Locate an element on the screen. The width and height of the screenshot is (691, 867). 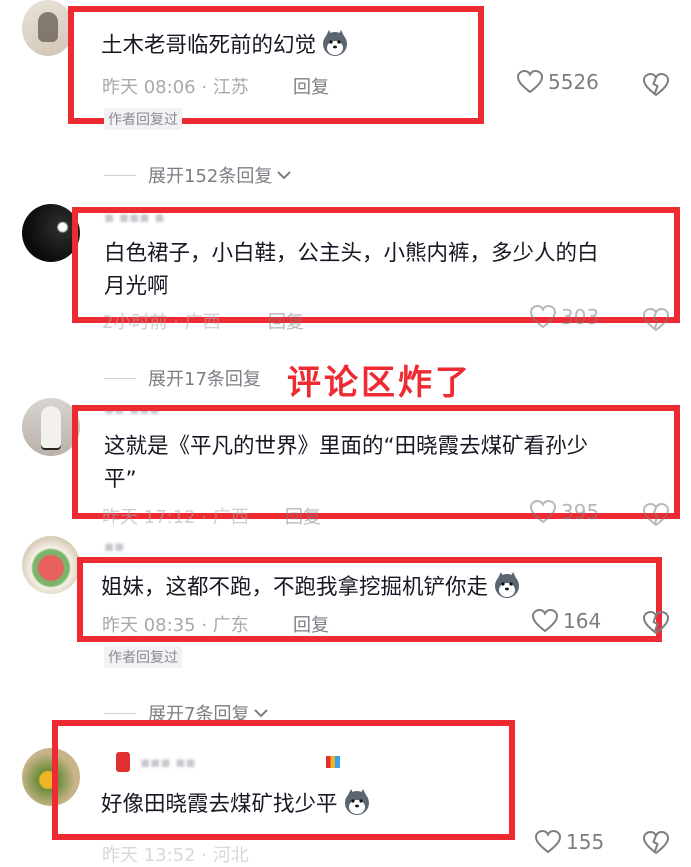
username: ▪▪ is located at coordinates (114, 546).